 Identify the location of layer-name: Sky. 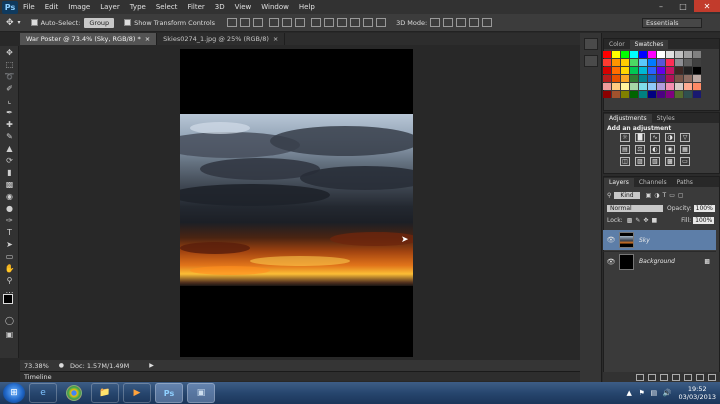
(644, 240).